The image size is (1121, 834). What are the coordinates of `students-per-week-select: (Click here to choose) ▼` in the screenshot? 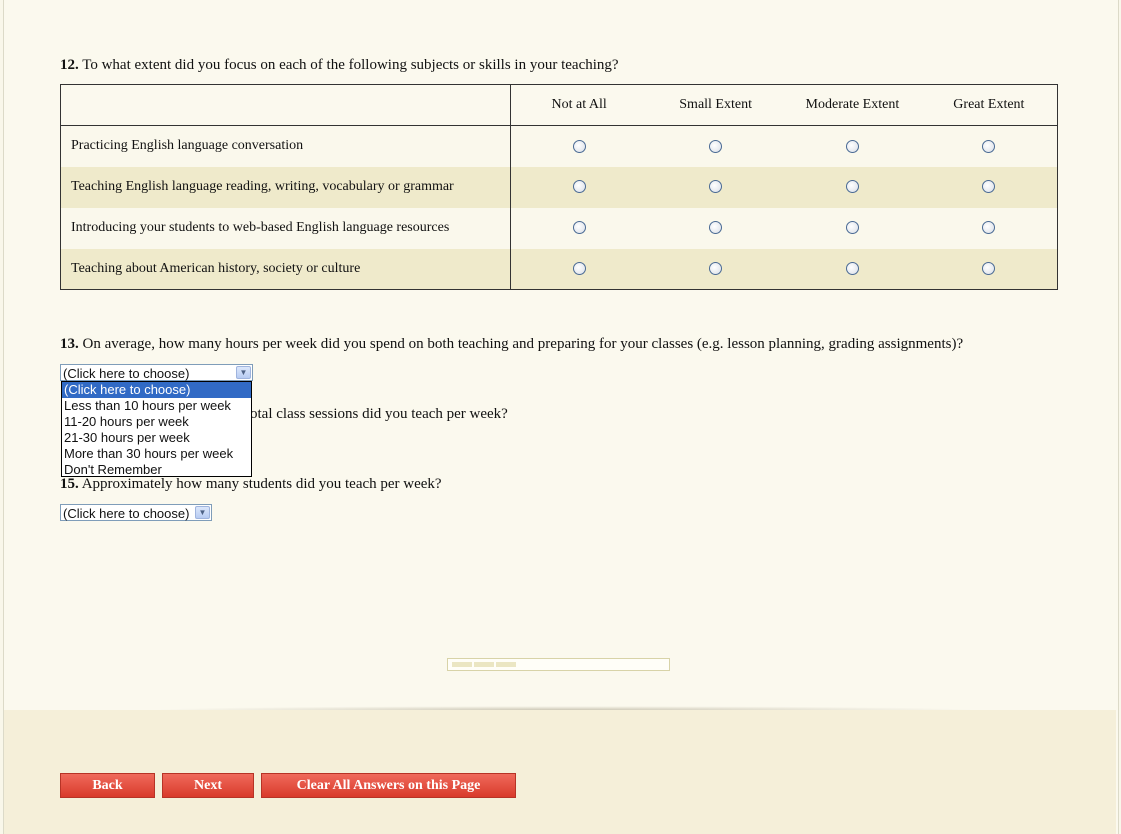 It's located at (136, 512).